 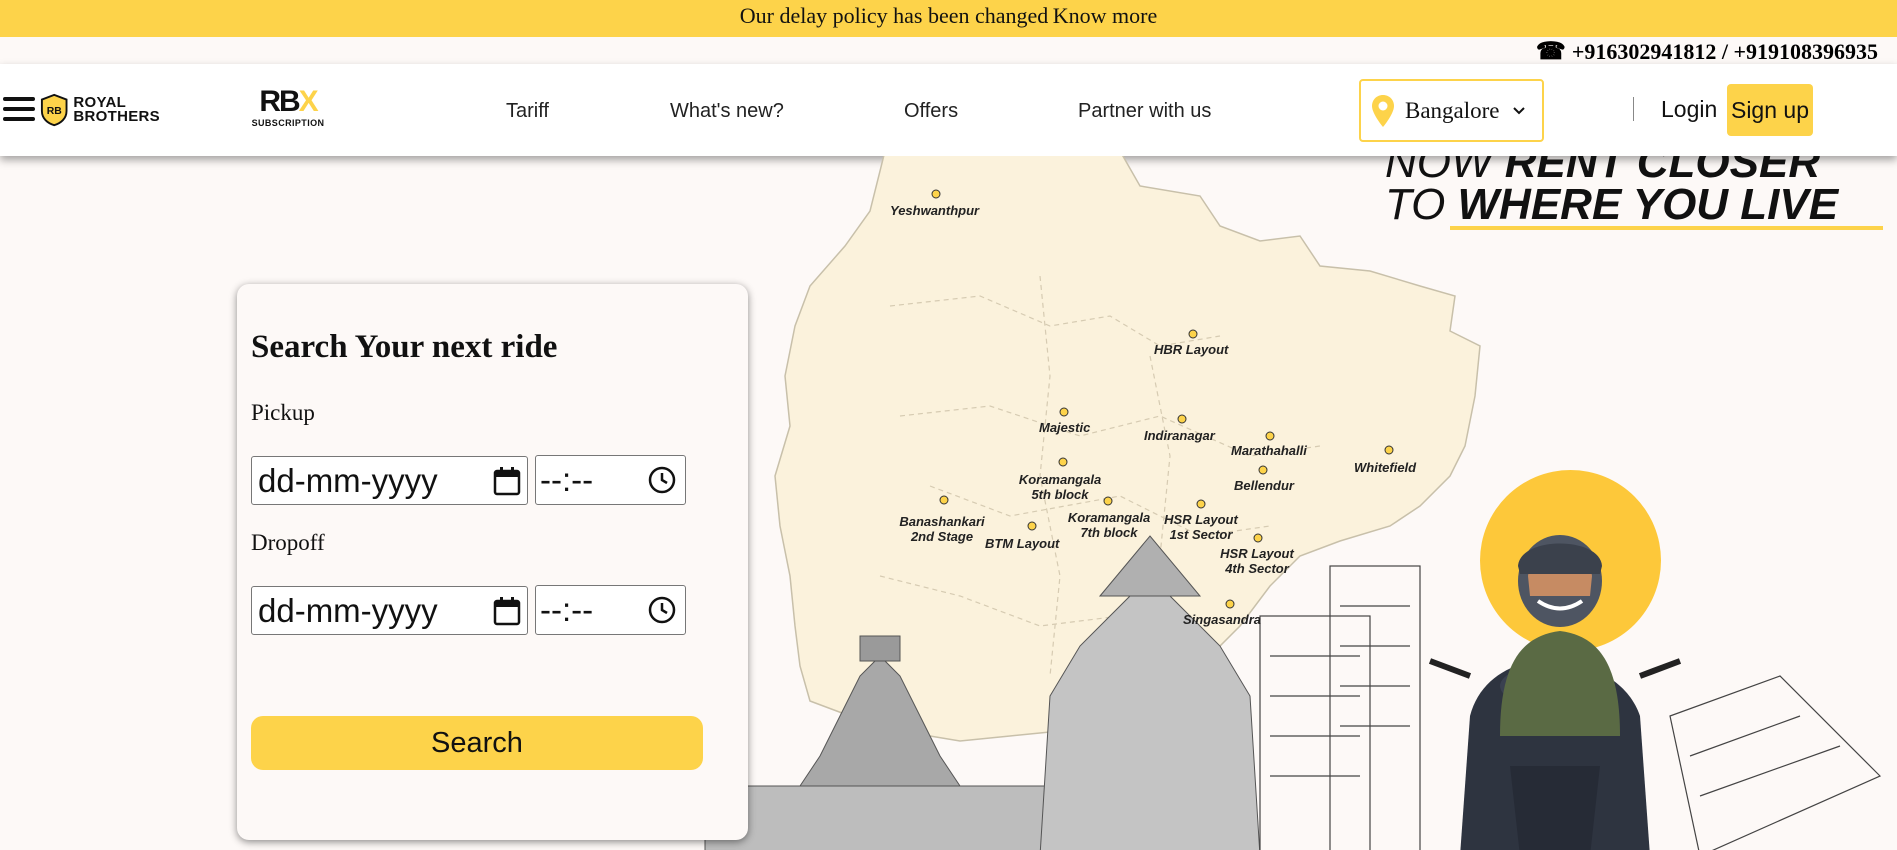 I want to click on location-label: Koramangala 7th block, so click(x=1109, y=525).